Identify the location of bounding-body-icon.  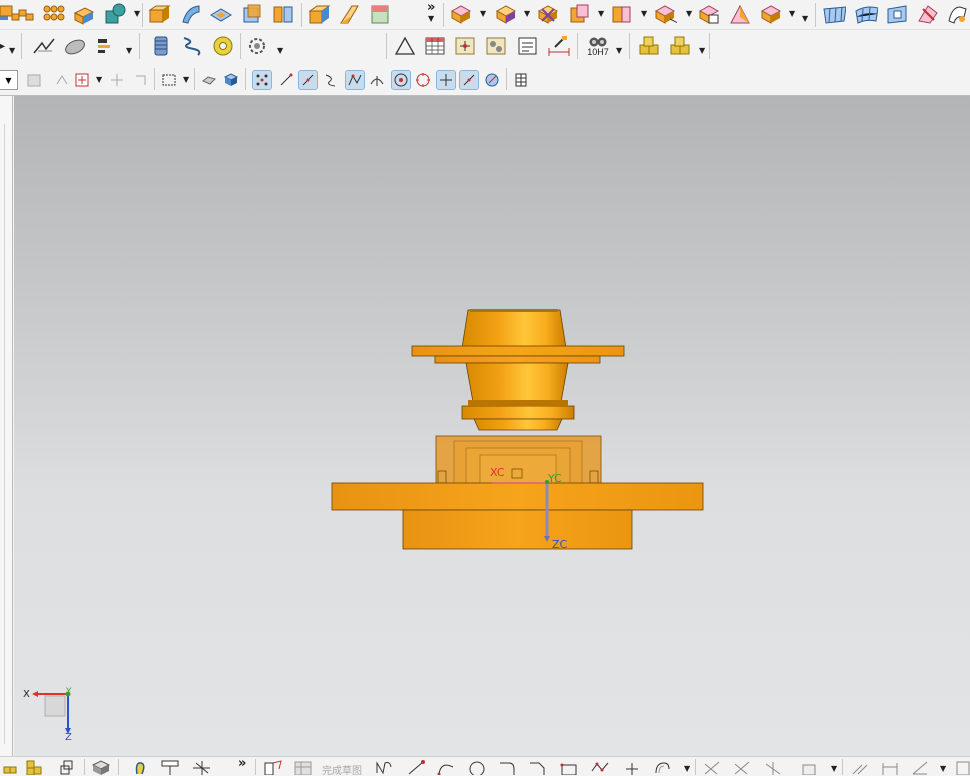
(252, 14).